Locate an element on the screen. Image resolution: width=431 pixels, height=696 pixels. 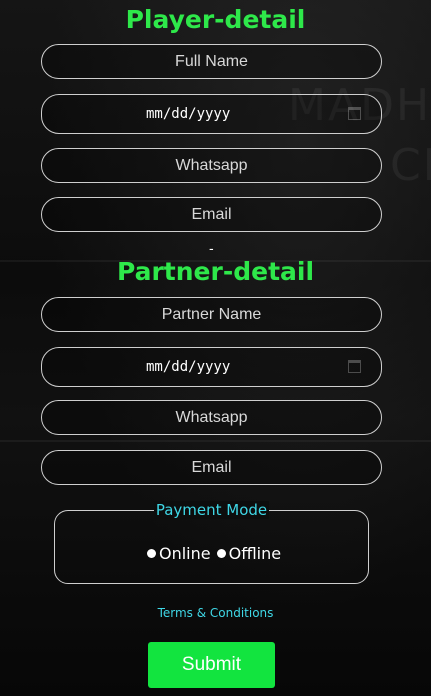
terms-link: Terms & Conditions is located at coordinates (215, 613).